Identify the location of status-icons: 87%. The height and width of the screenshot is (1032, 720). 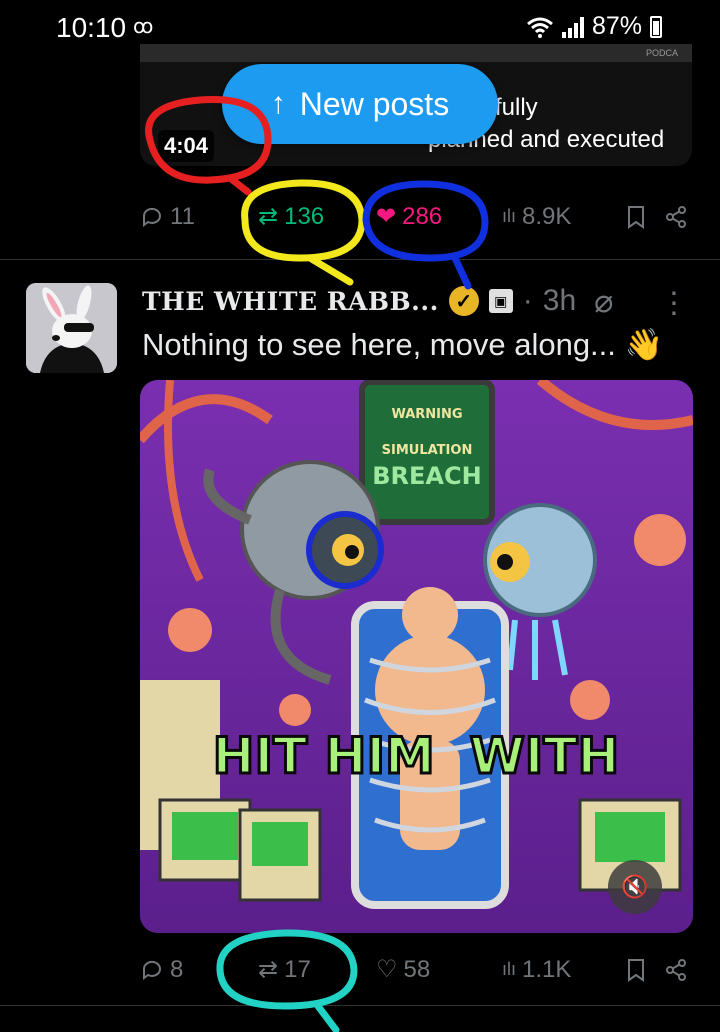
(594, 26).